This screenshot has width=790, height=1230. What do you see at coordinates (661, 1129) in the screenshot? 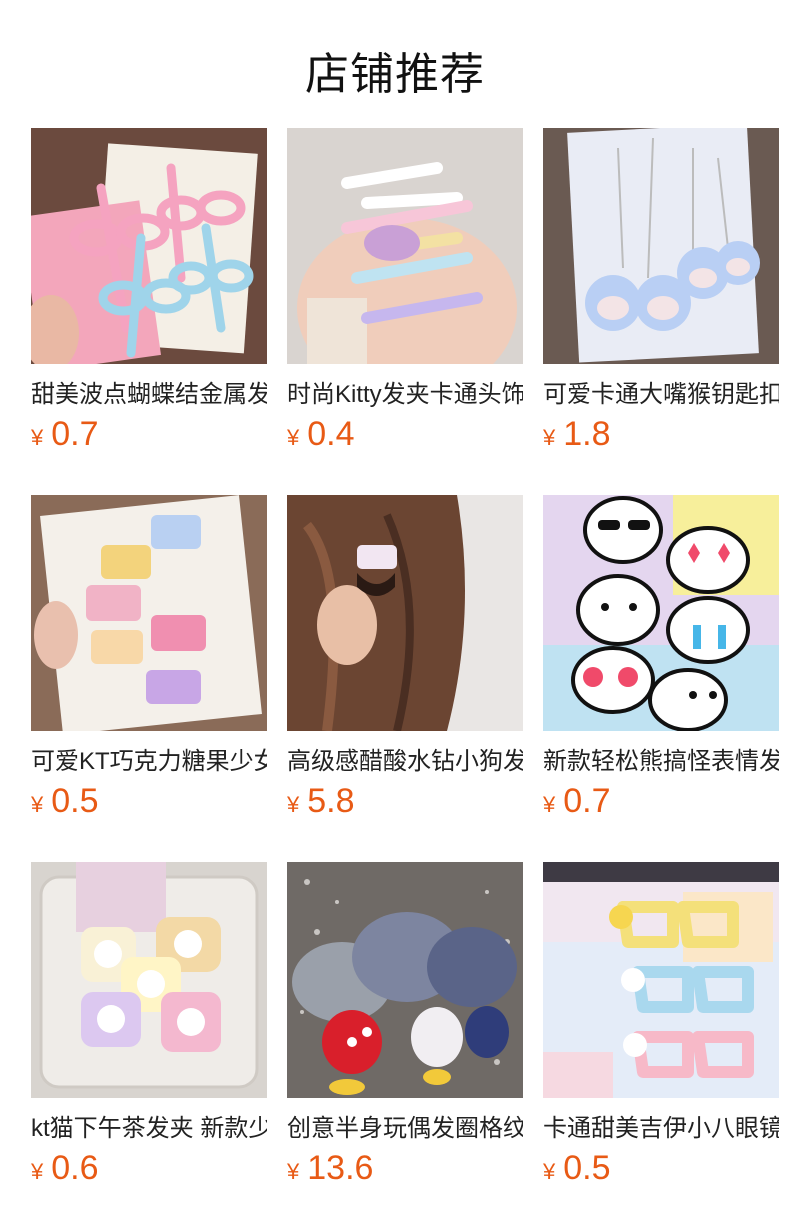
I see `product-name: 卡通甜美吉伊小八眼镜发夹` at bounding box center [661, 1129].